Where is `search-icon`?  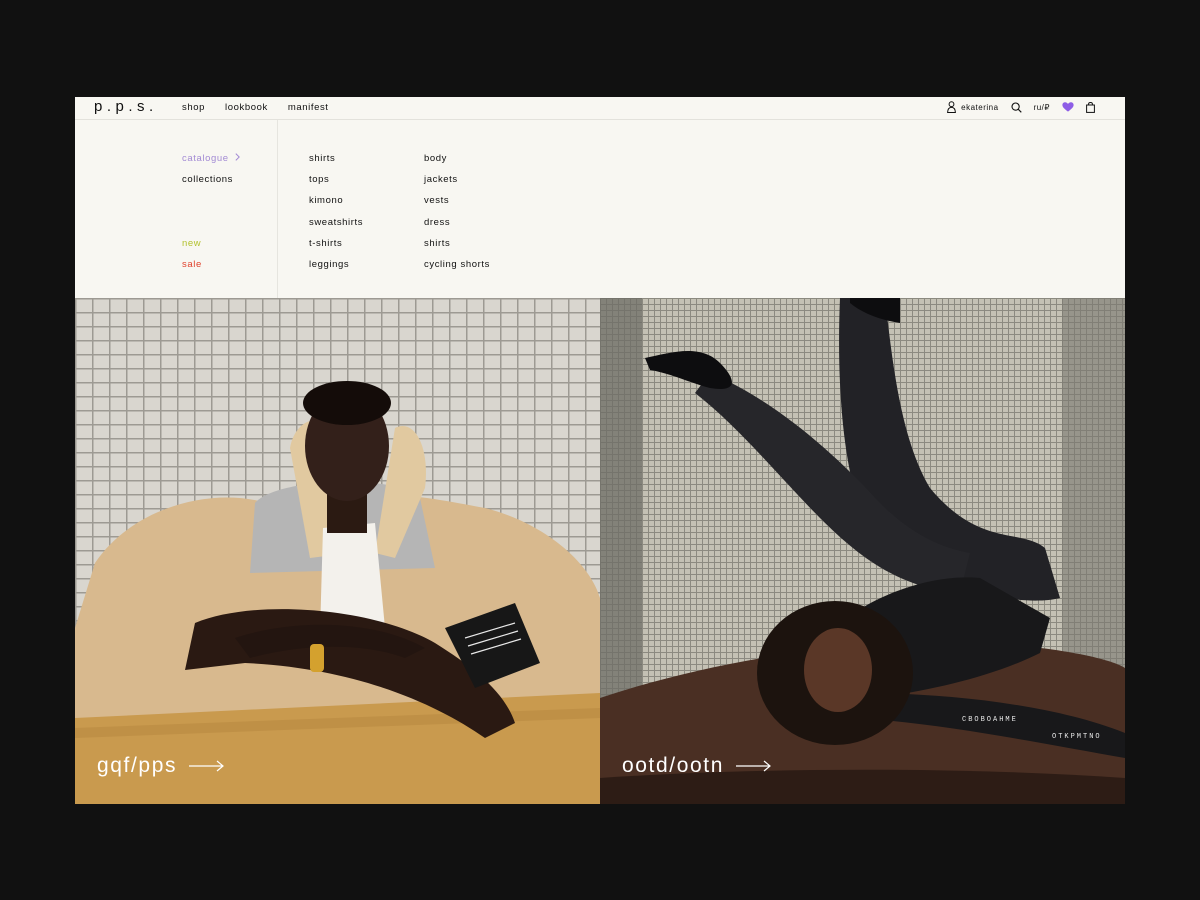 search-icon is located at coordinates (1016, 107).